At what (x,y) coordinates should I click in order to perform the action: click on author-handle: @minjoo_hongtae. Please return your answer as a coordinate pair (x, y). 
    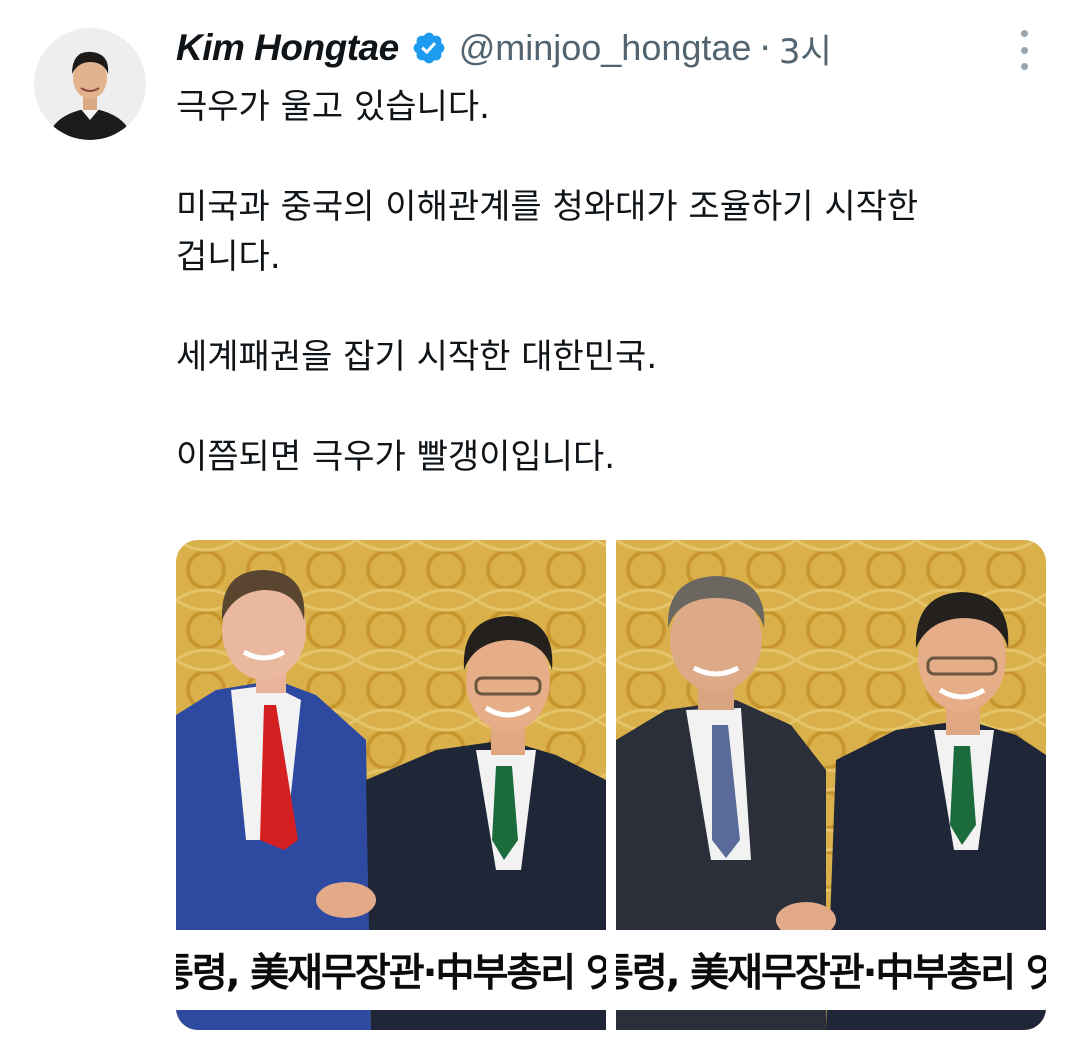
    Looking at the image, I should click on (605, 48).